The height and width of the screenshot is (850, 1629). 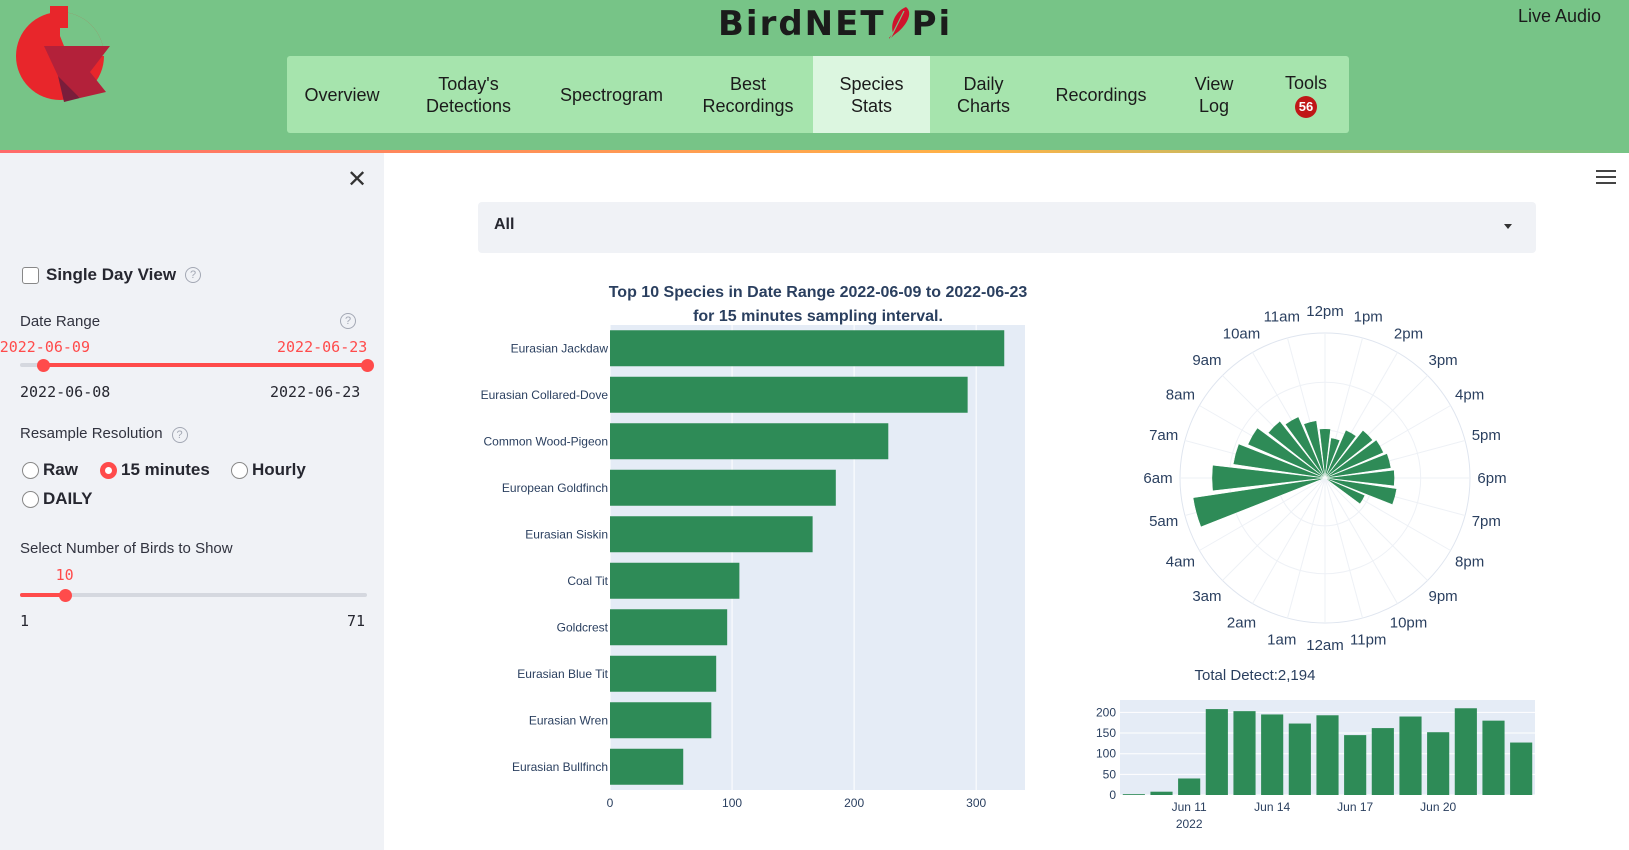 I want to click on radio-daily: DAILY, so click(x=57, y=499).